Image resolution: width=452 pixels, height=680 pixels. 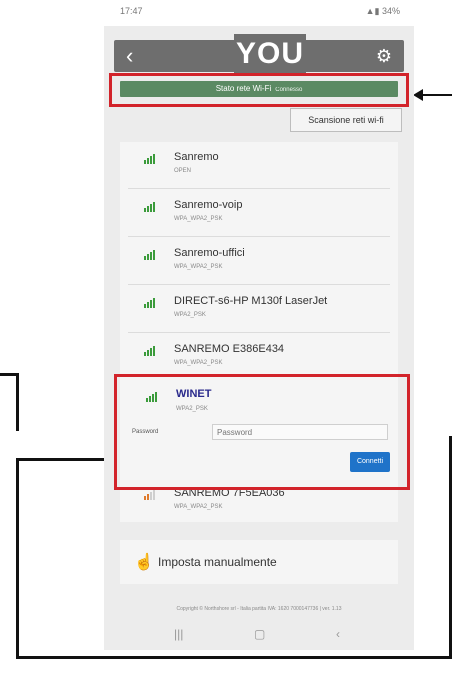 I want to click on network-security: WPA2_PSK, so click(x=190, y=315).